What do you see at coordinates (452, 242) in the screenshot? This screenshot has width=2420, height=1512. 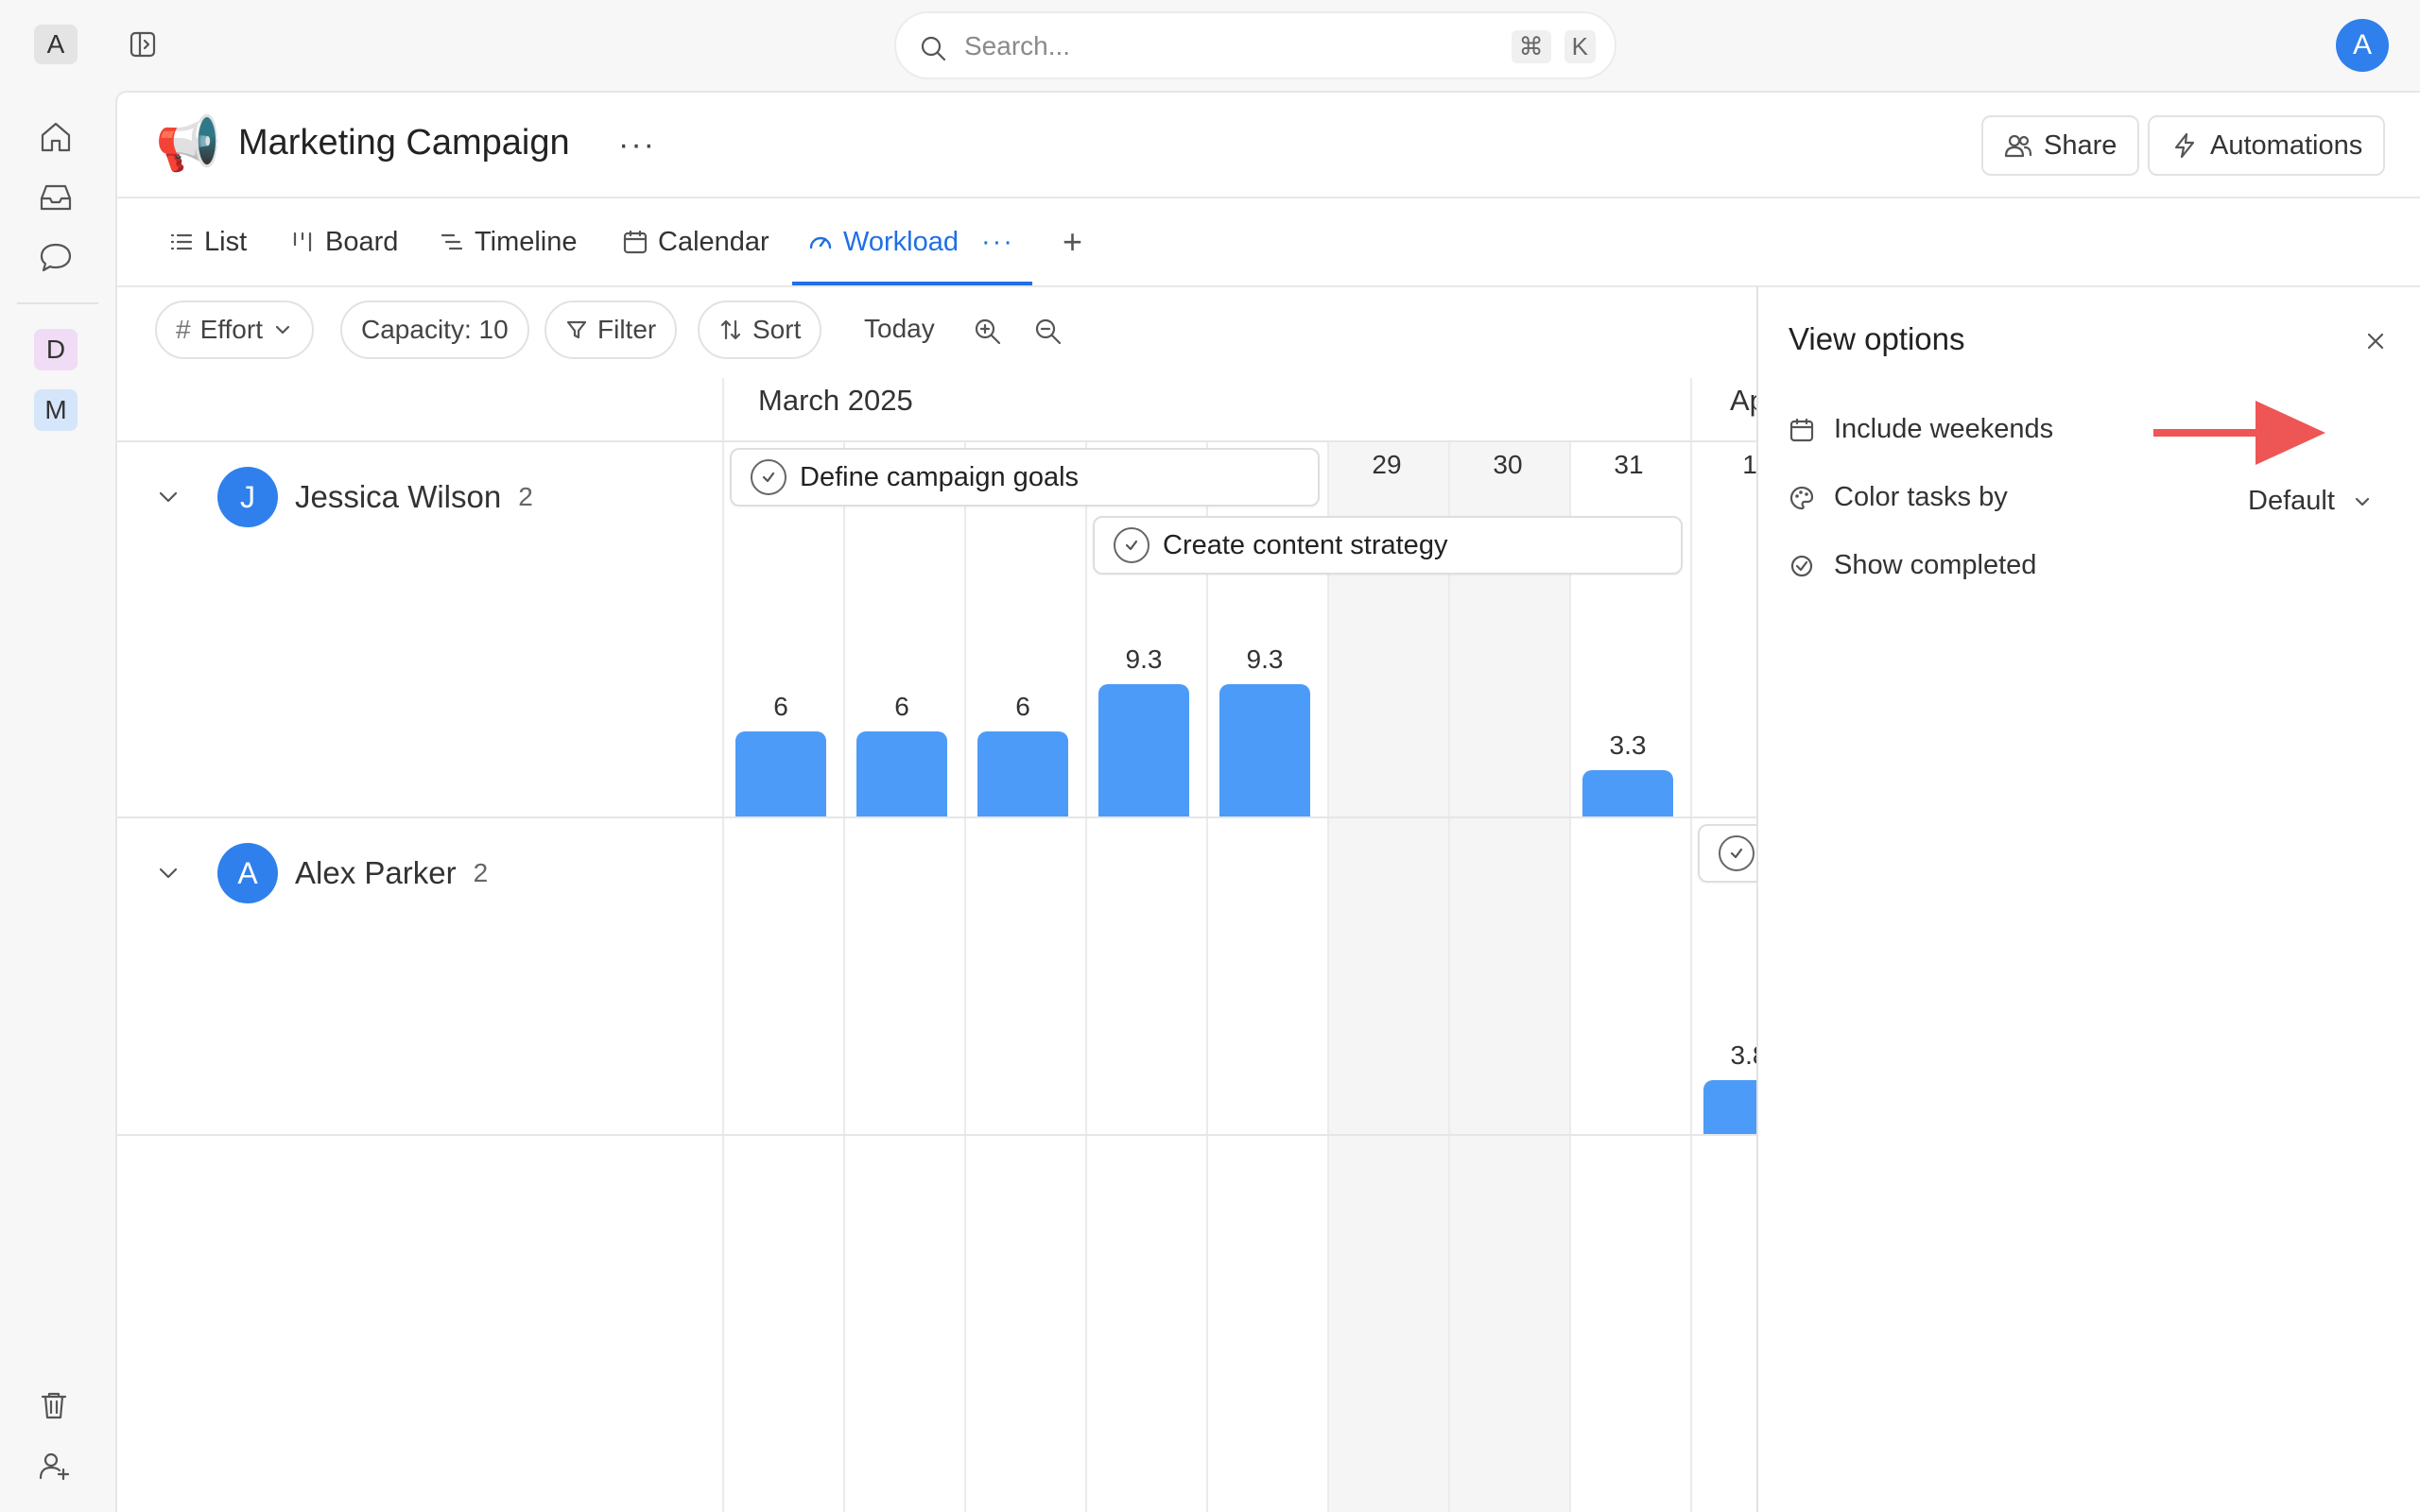 I see `timeline-icon` at bounding box center [452, 242].